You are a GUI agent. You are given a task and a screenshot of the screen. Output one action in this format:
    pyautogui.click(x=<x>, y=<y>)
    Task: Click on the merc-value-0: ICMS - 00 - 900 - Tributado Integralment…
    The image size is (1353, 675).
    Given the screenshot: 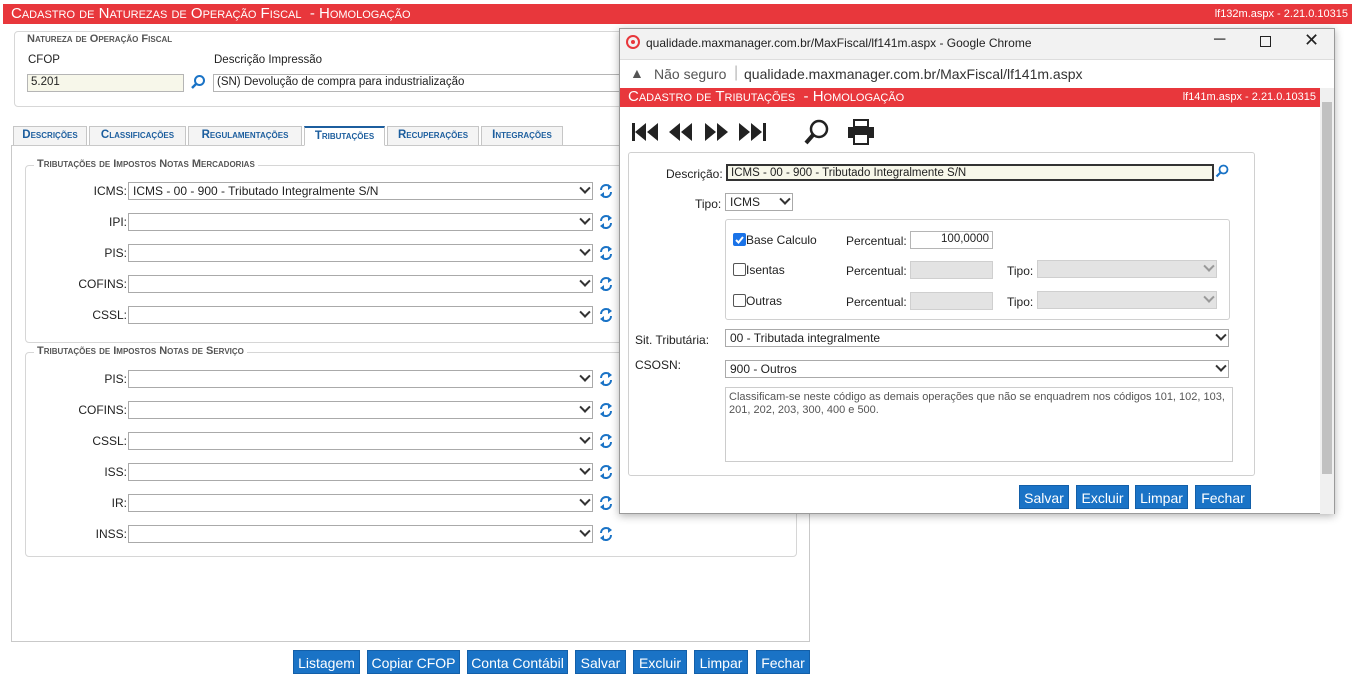 What is the action you would take?
    pyautogui.click(x=256, y=191)
    